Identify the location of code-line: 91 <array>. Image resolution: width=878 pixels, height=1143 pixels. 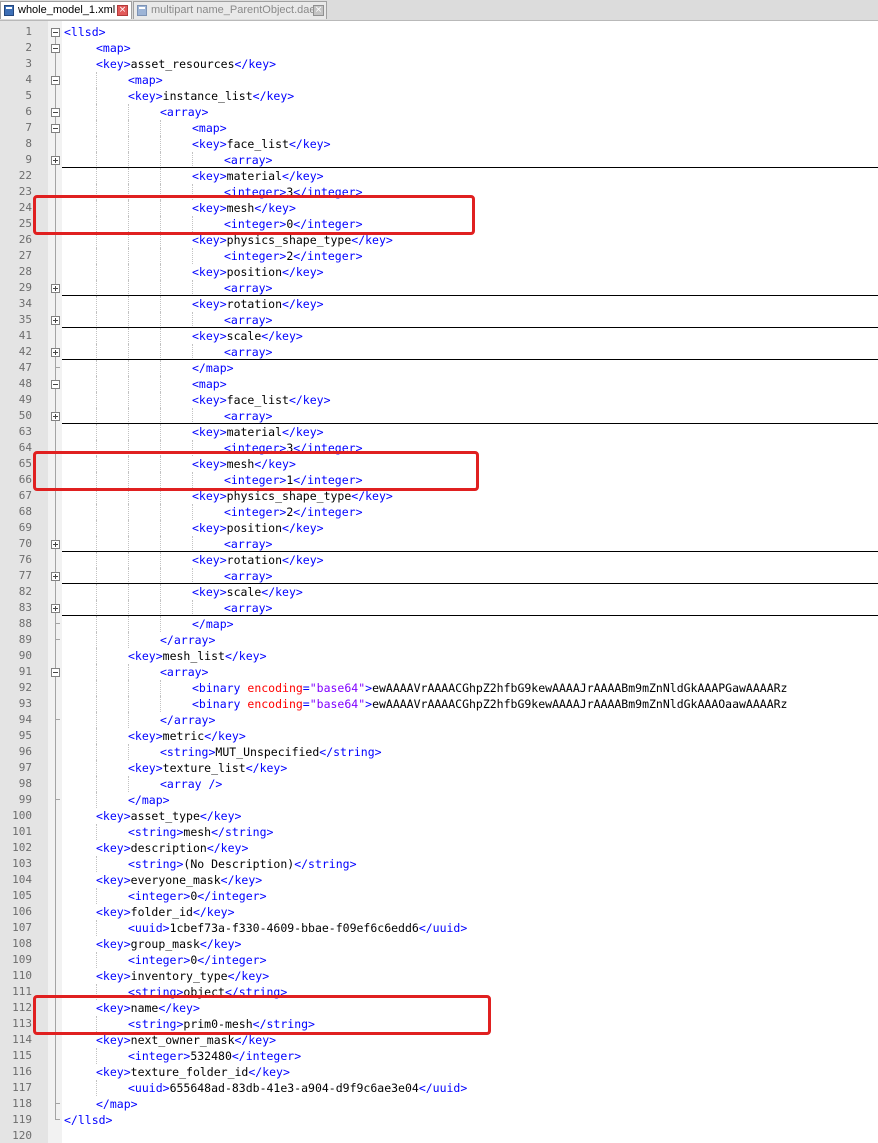
(439, 672).